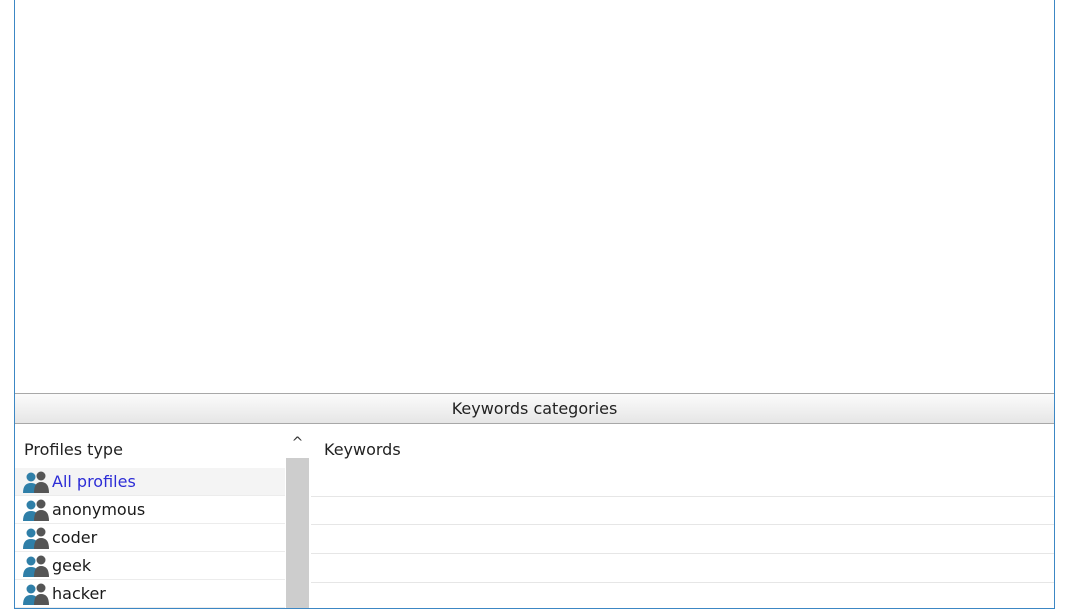  I want to click on section-header-label: Keywords categories, so click(534, 408).